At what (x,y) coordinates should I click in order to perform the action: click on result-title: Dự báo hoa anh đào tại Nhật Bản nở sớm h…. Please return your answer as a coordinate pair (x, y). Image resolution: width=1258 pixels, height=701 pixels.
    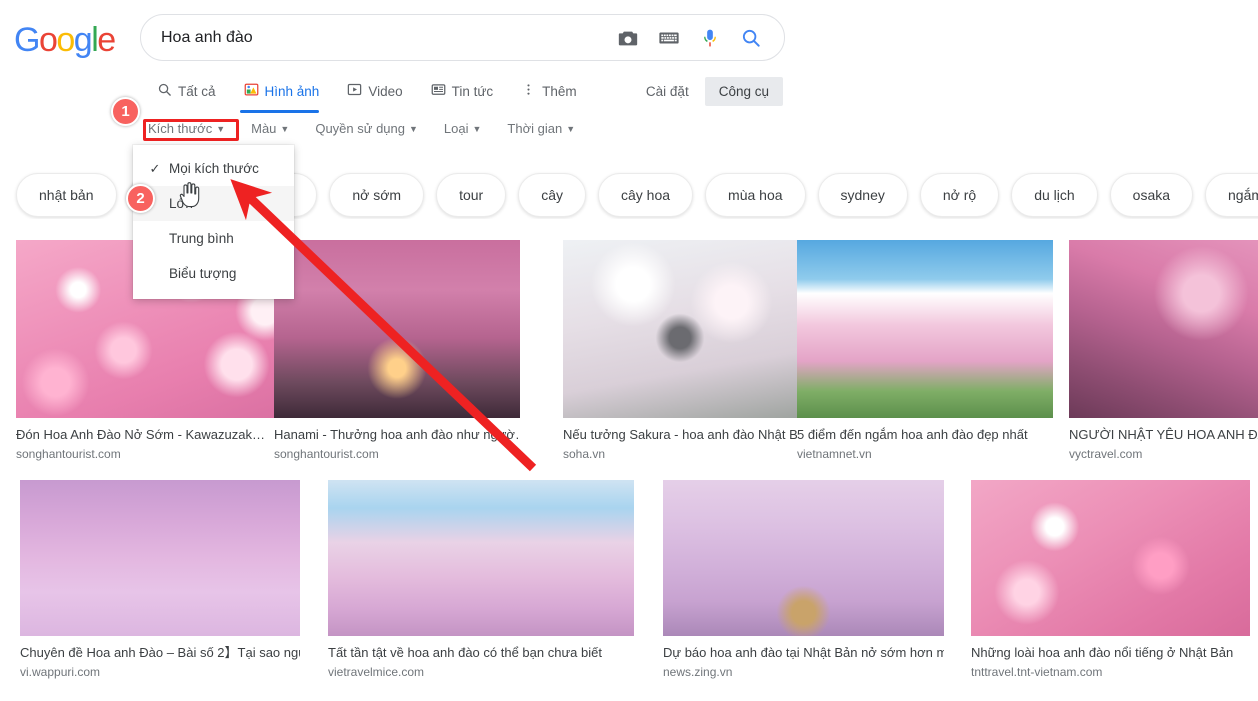
    Looking at the image, I should click on (803, 653).